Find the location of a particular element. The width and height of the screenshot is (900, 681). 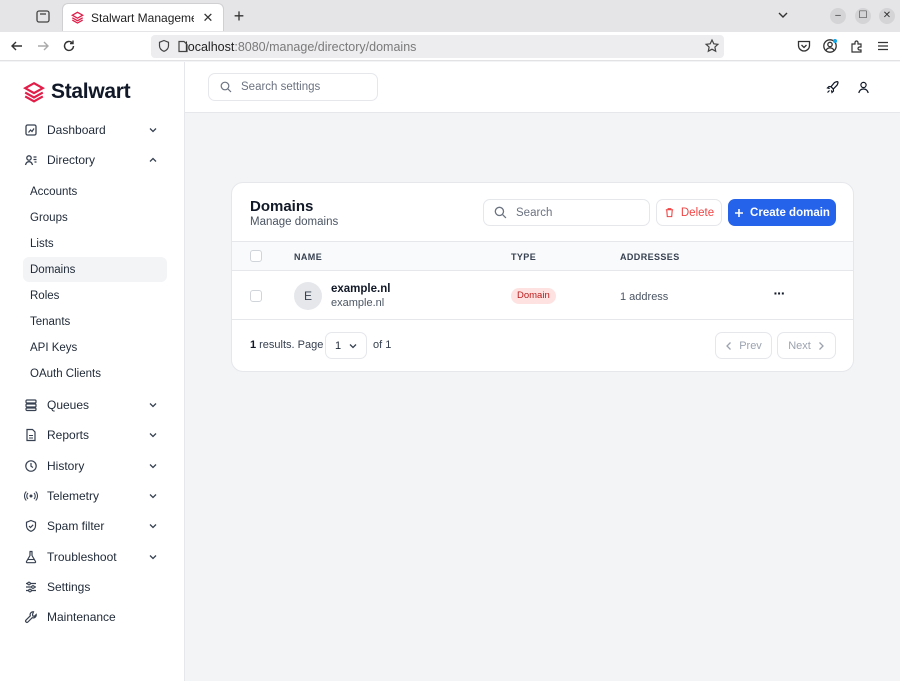

dashboard-icon is located at coordinates (31, 130).